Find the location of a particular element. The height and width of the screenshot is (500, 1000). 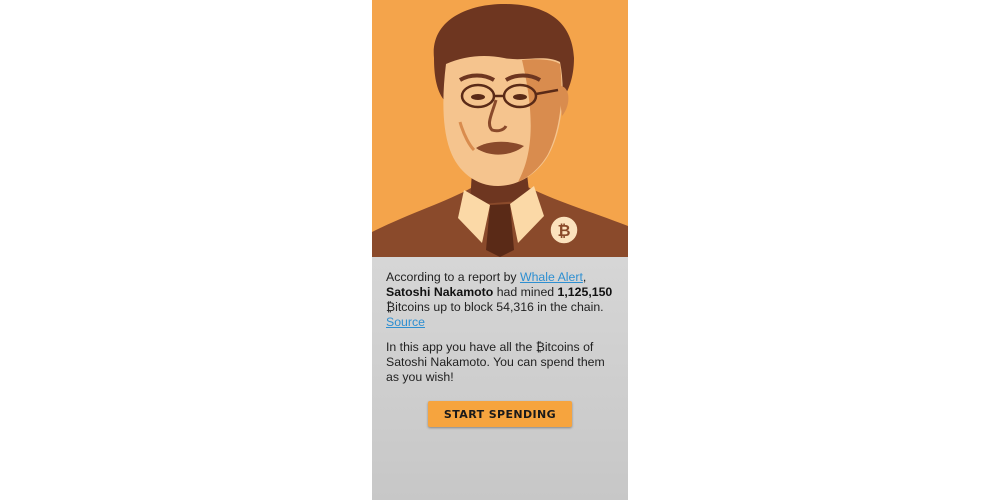

start-spending-button: START SPENDING is located at coordinates (500, 414).